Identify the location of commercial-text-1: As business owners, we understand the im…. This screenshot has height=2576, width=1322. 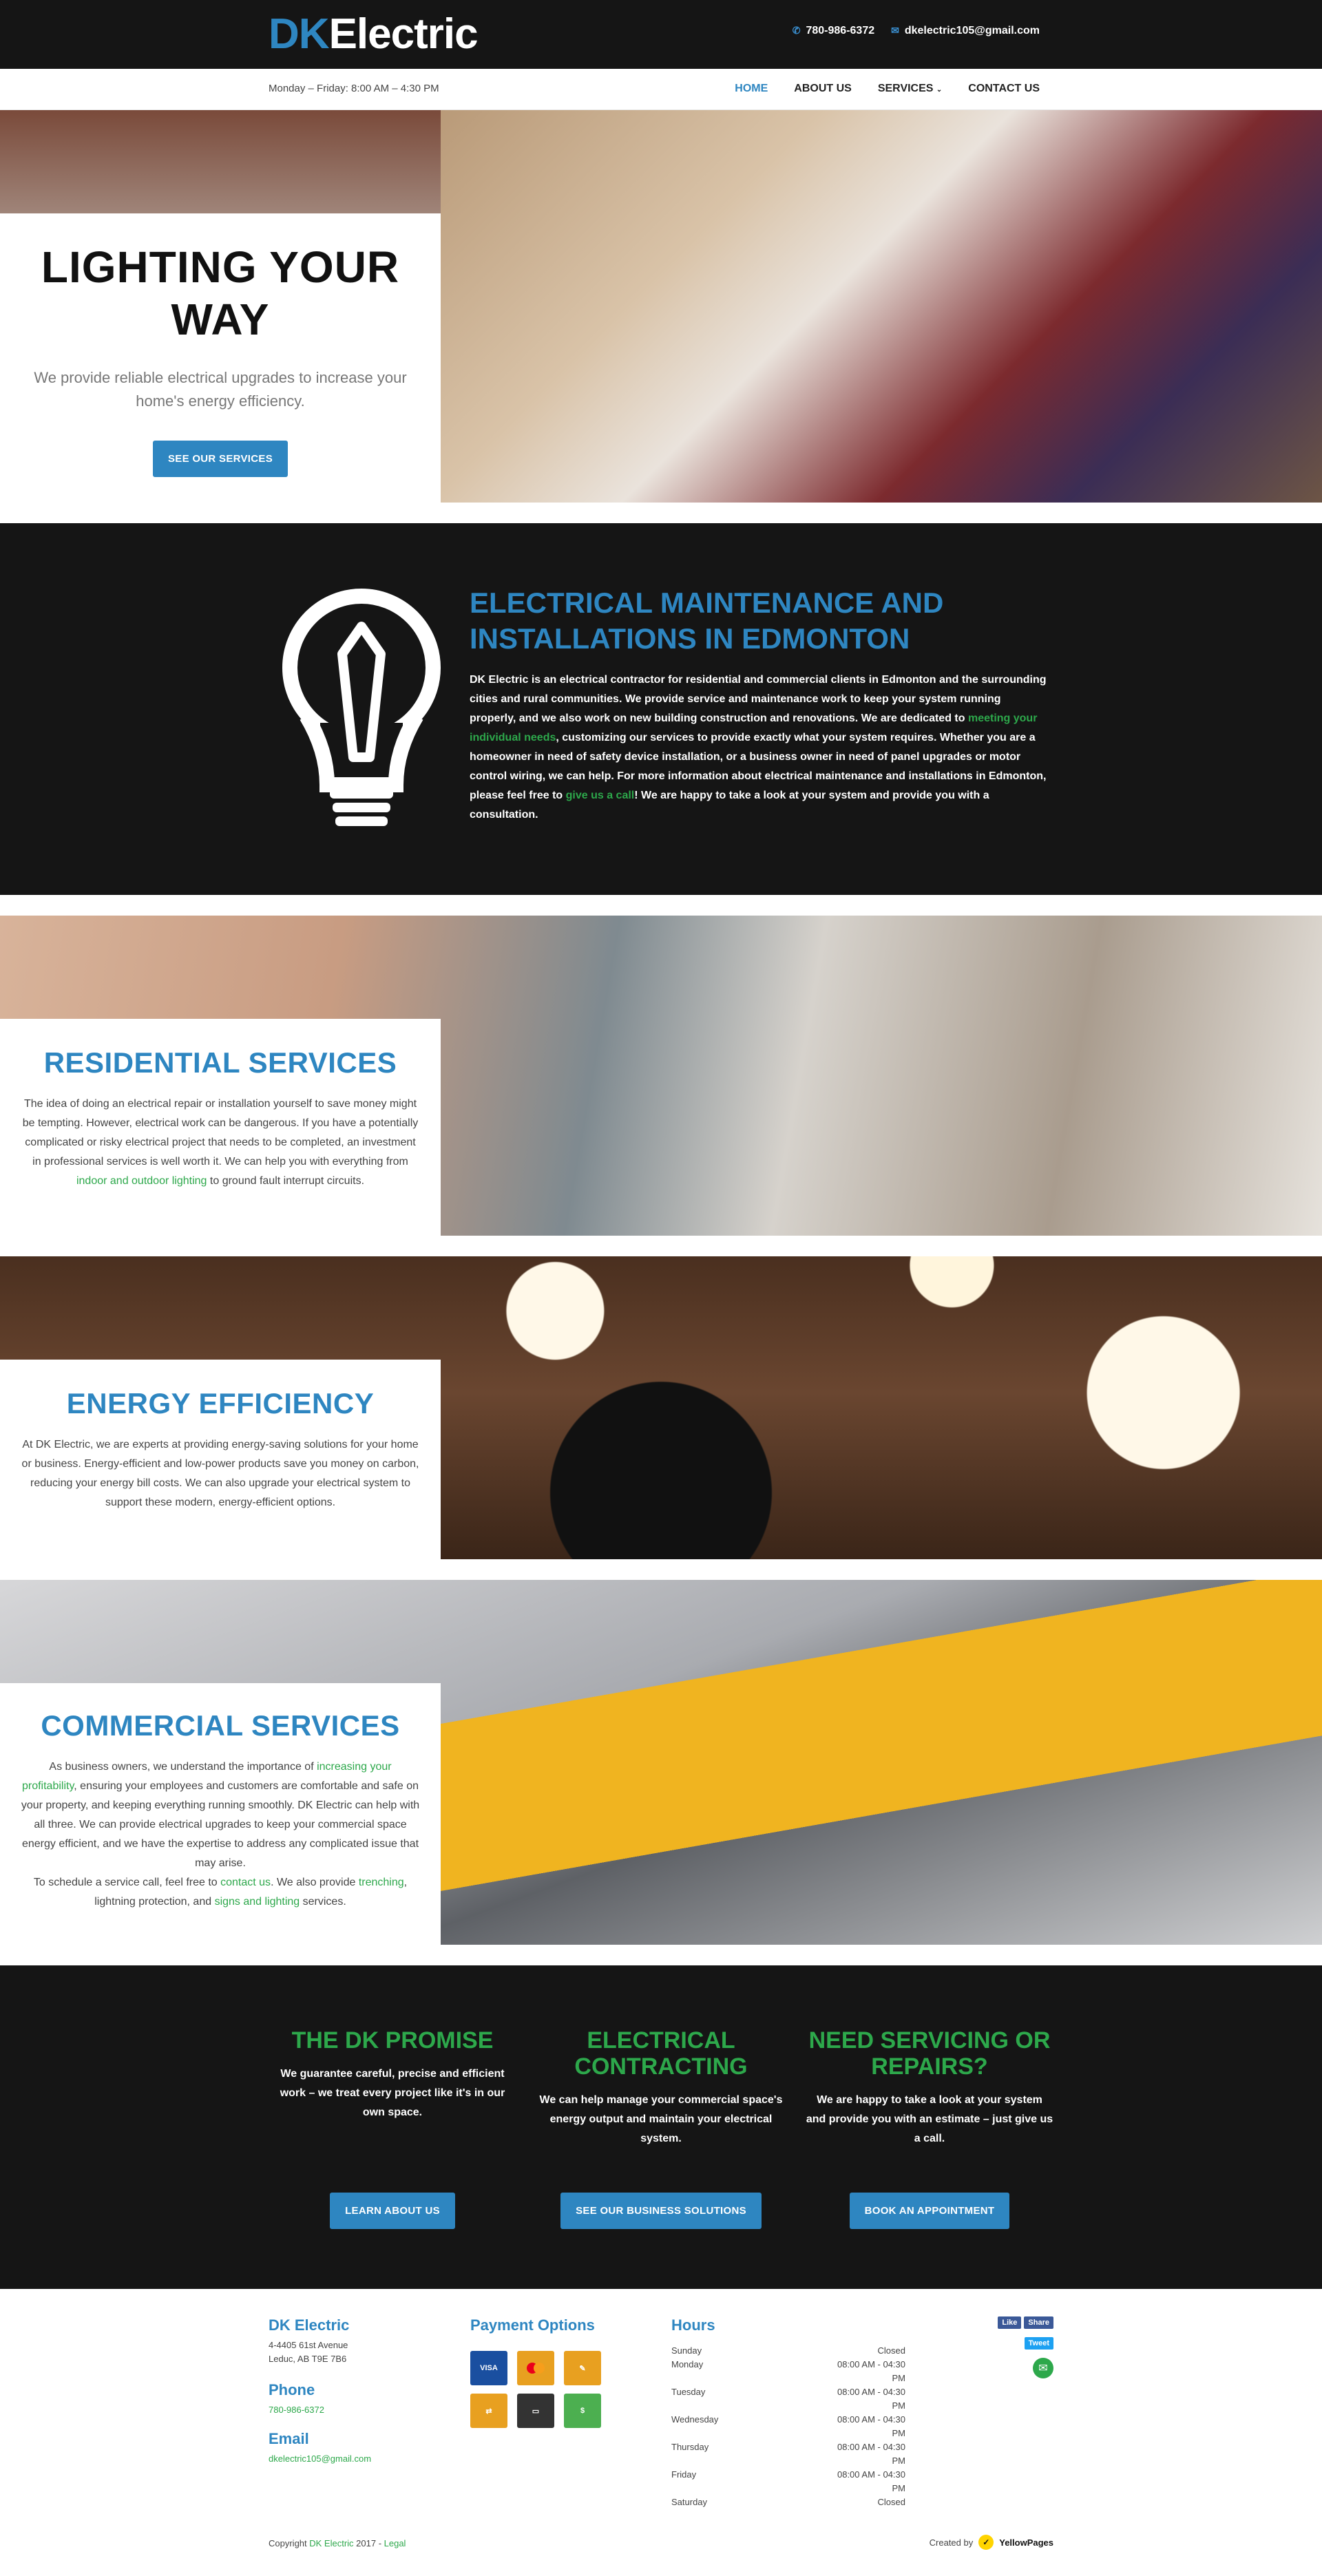
(220, 1815).